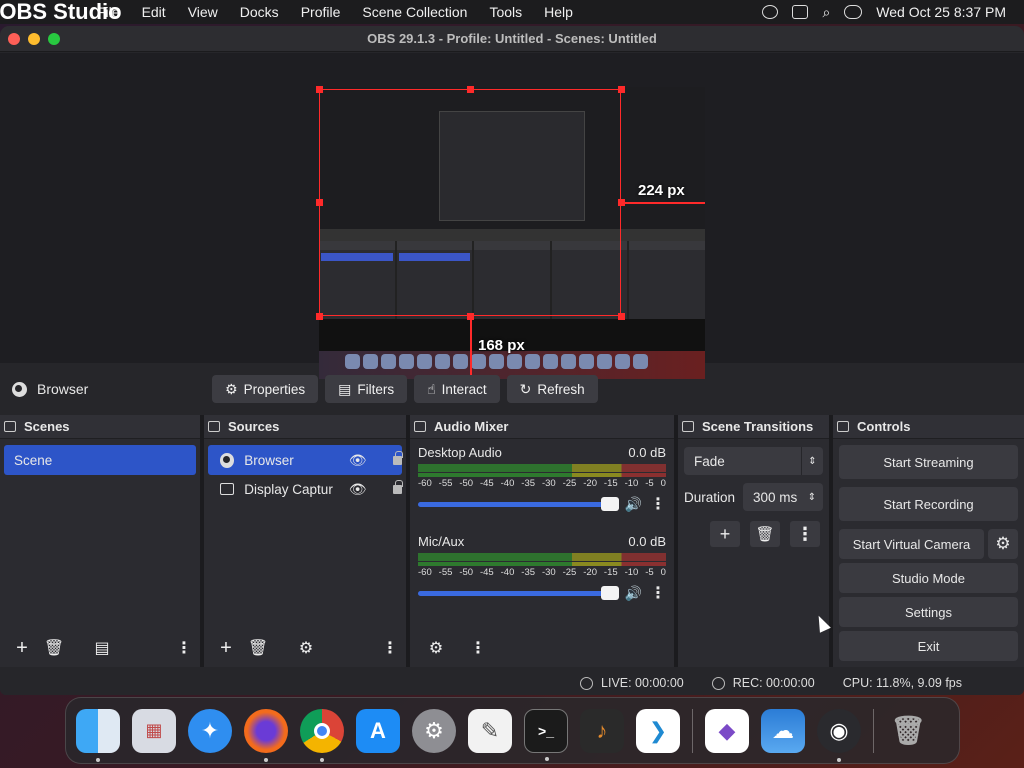 The height and width of the screenshot is (768, 1024). What do you see at coordinates (436, 648) in the screenshot?
I see `advanced-audio-properties-button: ⚙` at bounding box center [436, 648].